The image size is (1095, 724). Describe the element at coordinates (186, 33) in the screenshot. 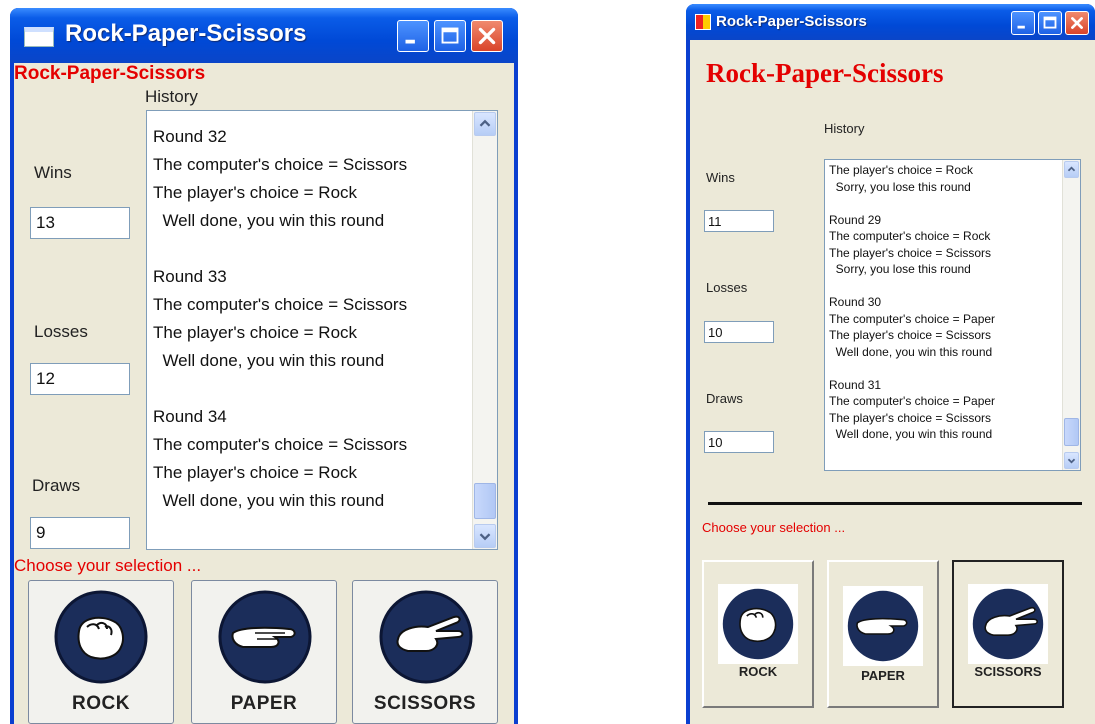

I see `window-1-title: Rock-Paper-Scissors` at that location.